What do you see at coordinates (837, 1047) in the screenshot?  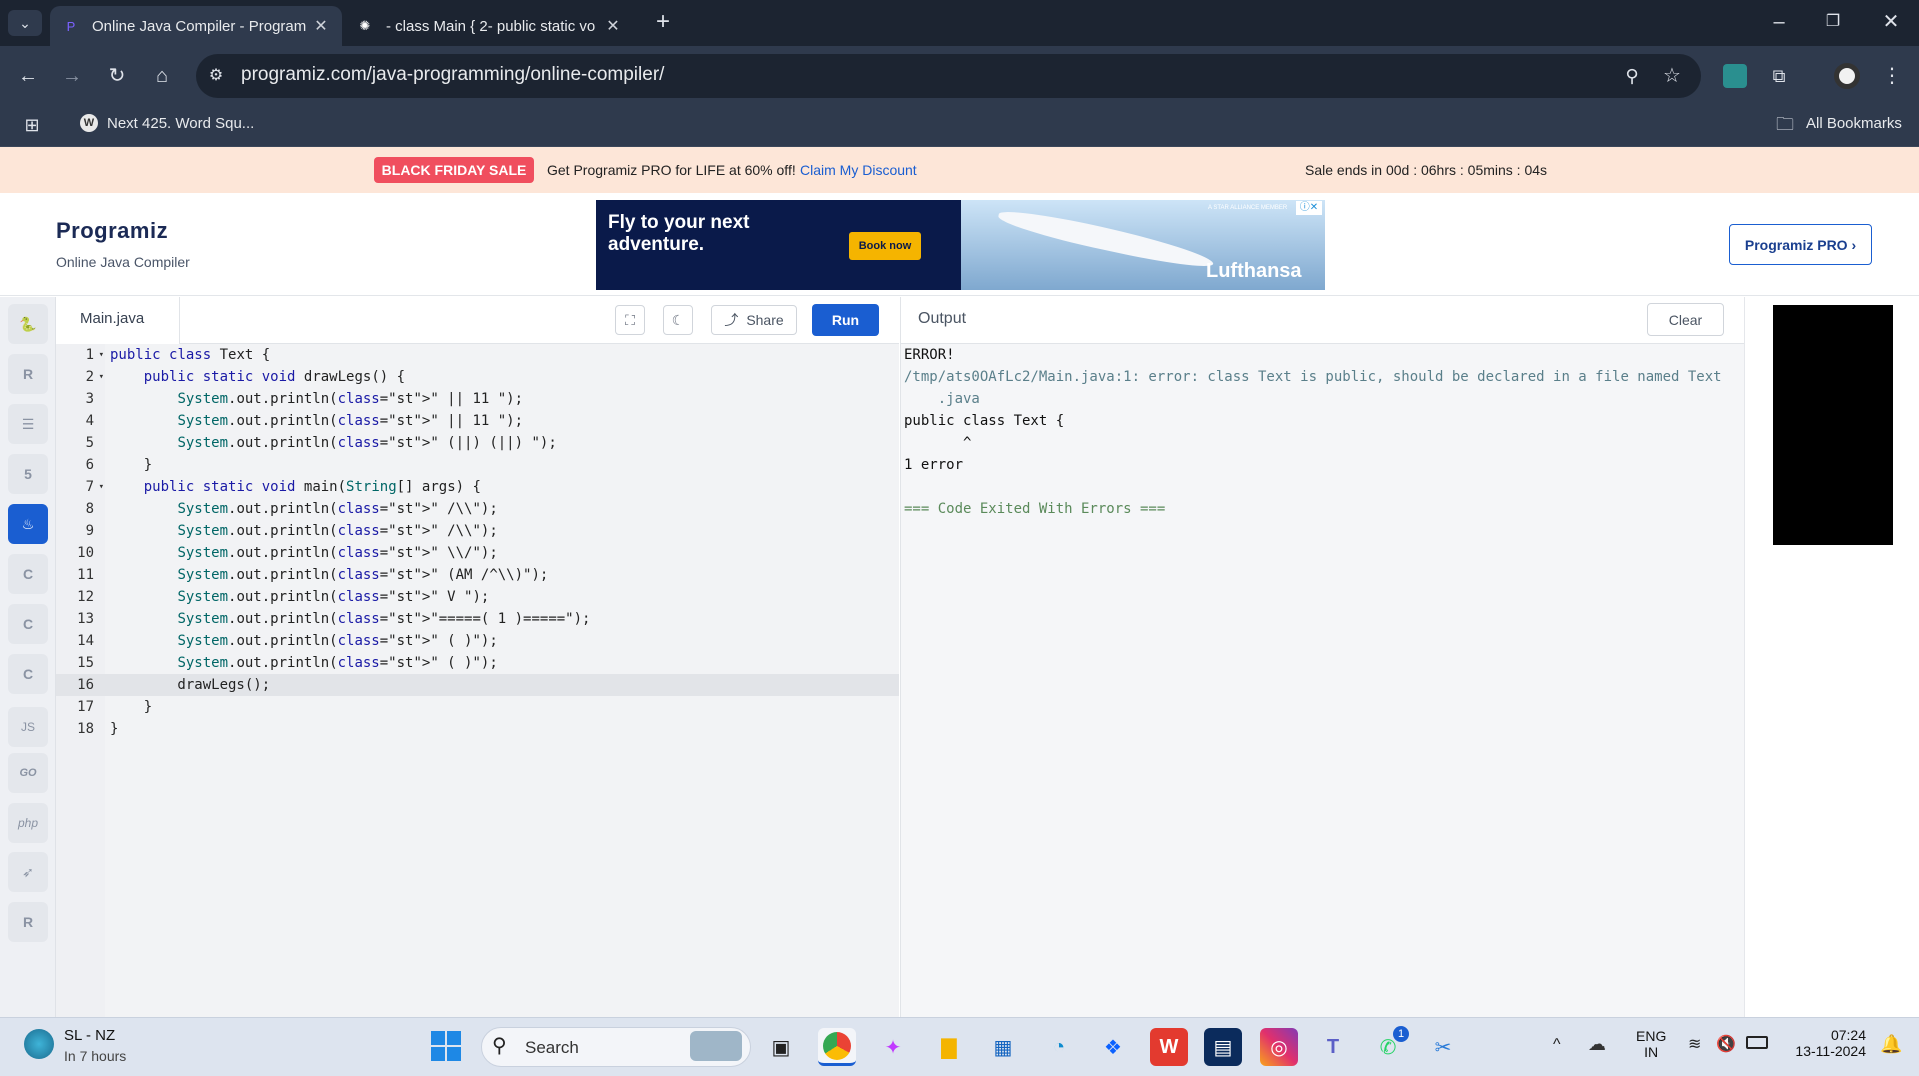 I see `chrome-icon` at bounding box center [837, 1047].